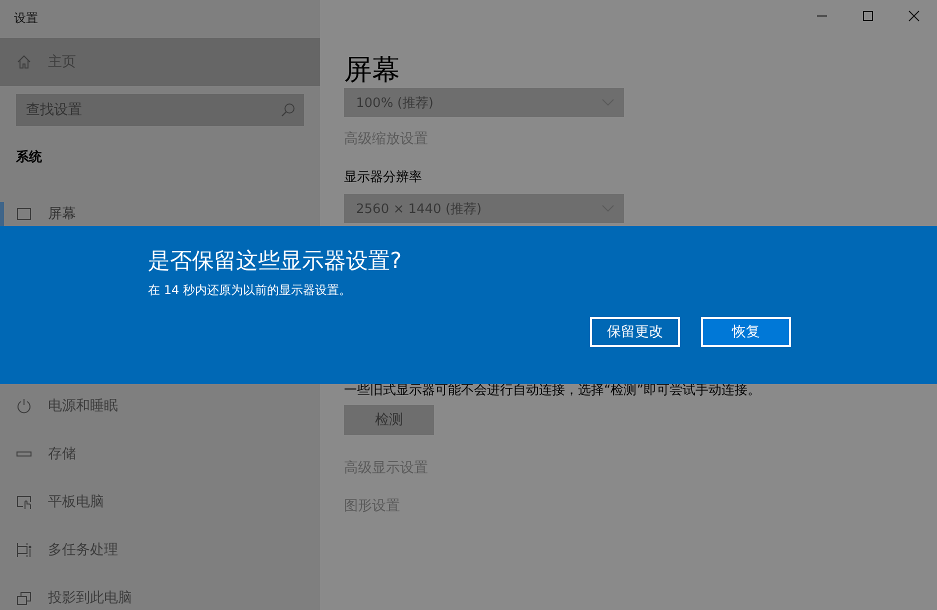 The height and width of the screenshot is (610, 937). What do you see at coordinates (24, 406) in the screenshot?
I see `power-icon` at bounding box center [24, 406].